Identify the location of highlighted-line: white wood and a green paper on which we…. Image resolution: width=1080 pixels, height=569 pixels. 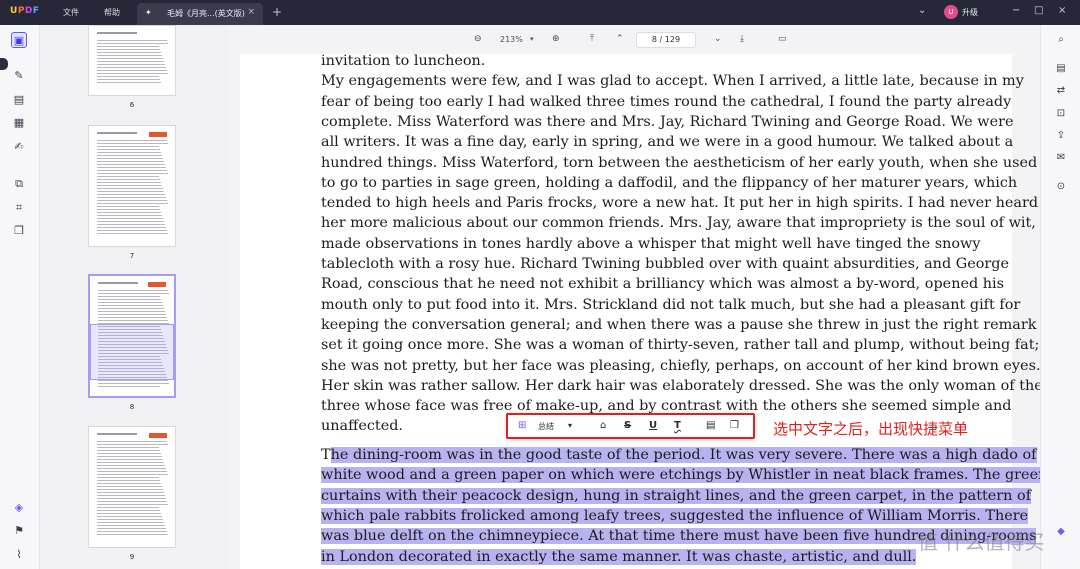
(684, 475).